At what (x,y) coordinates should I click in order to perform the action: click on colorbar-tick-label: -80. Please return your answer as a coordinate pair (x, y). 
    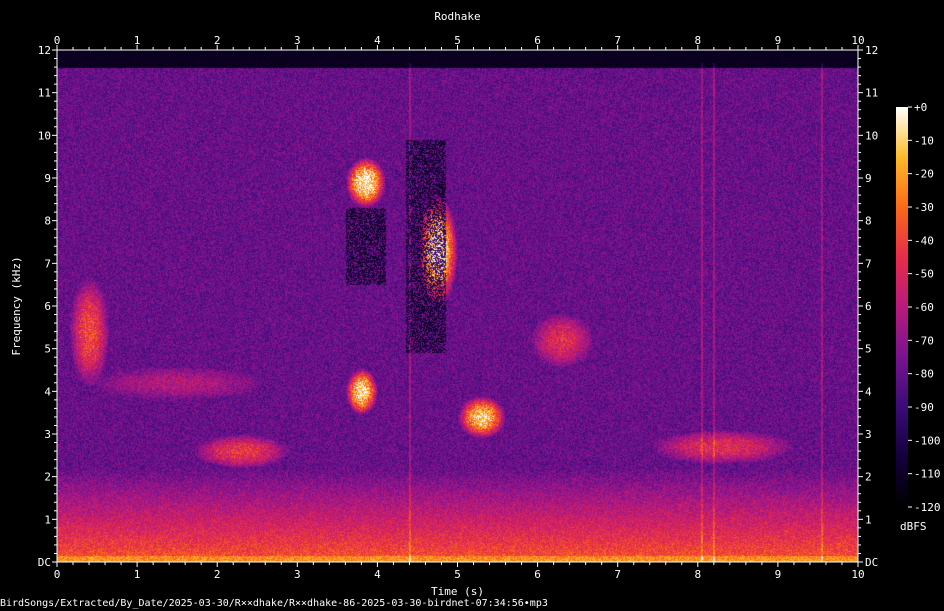
    Looking at the image, I should click on (924, 374).